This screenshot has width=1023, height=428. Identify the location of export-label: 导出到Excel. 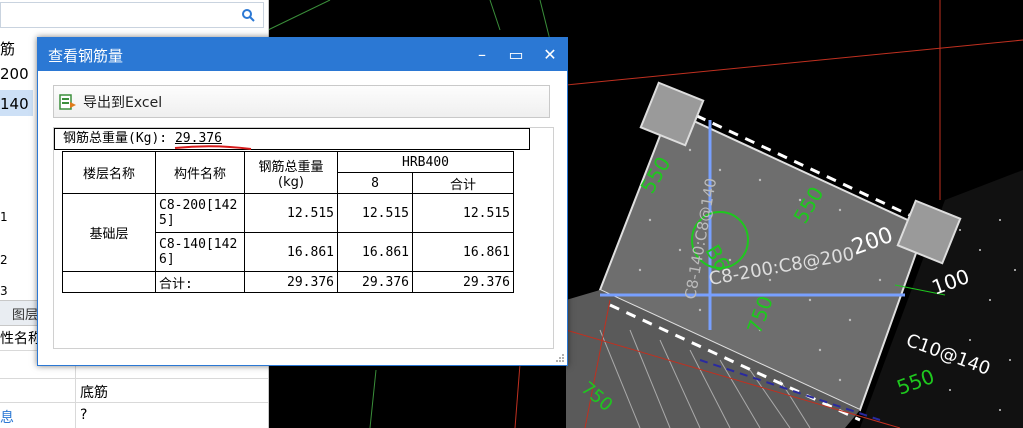
(123, 103).